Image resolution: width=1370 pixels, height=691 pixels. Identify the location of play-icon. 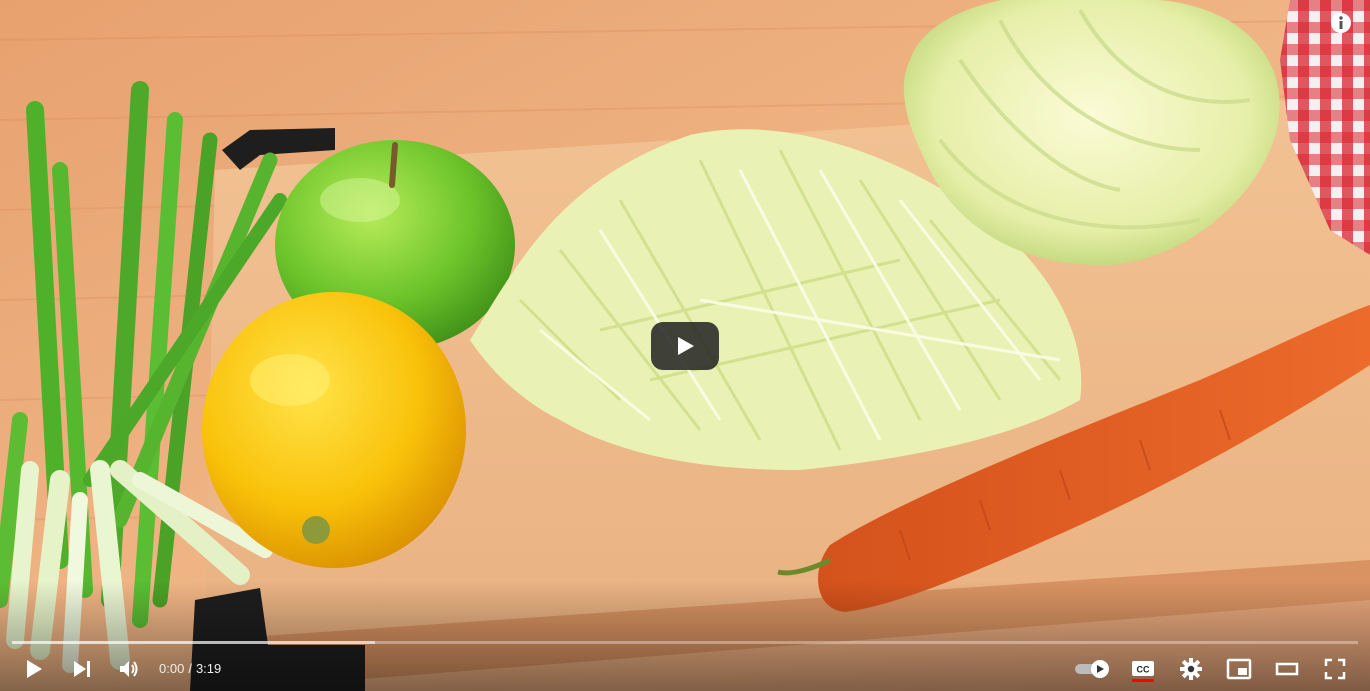
(34, 669).